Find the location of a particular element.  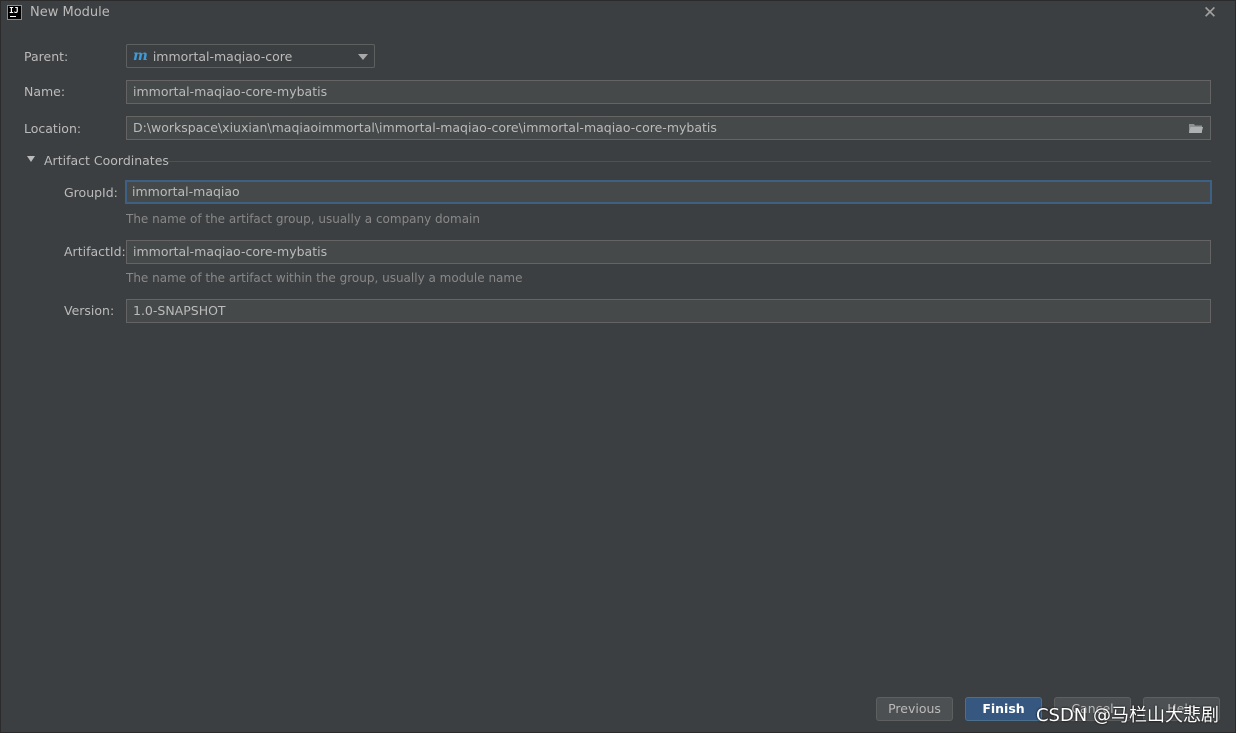

intellij-app-icon: IJ is located at coordinates (14, 12).